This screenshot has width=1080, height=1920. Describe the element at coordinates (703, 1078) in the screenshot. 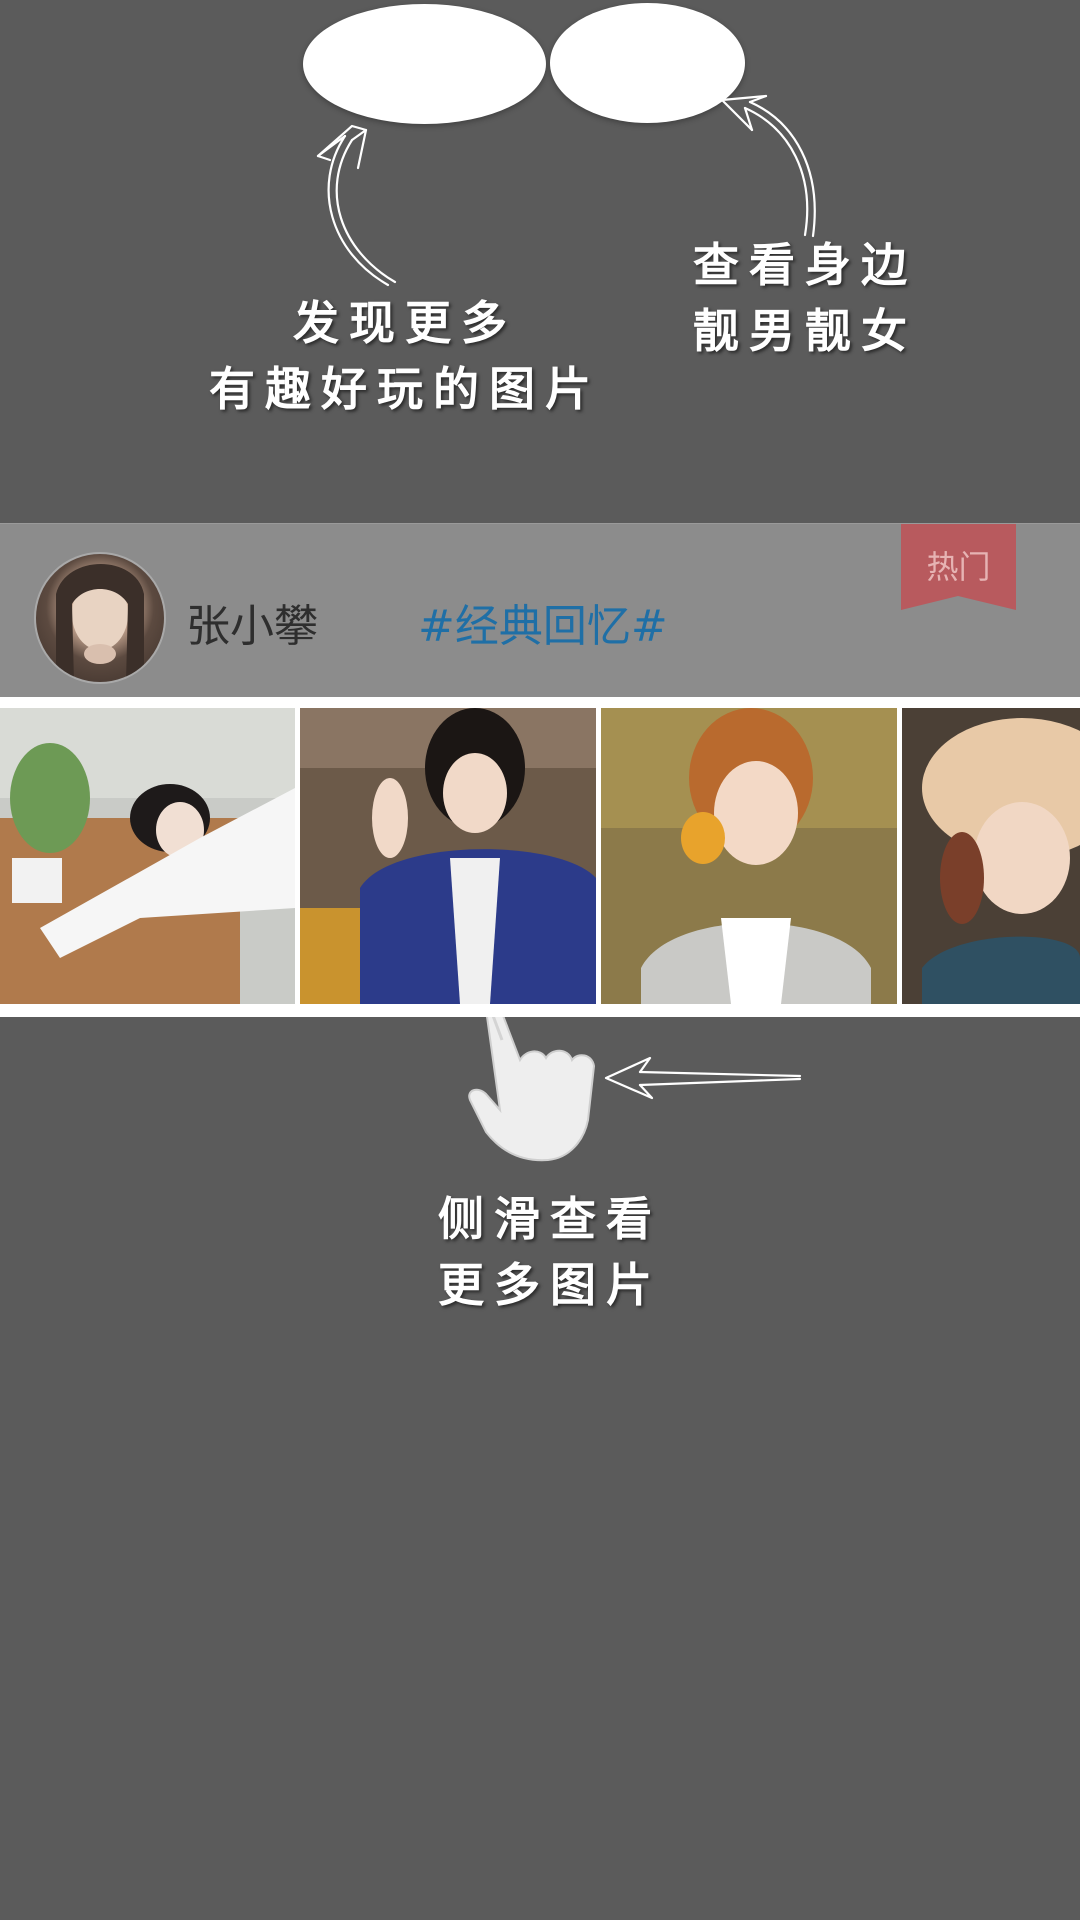

I see `swipe-left-arrow-icon` at that location.